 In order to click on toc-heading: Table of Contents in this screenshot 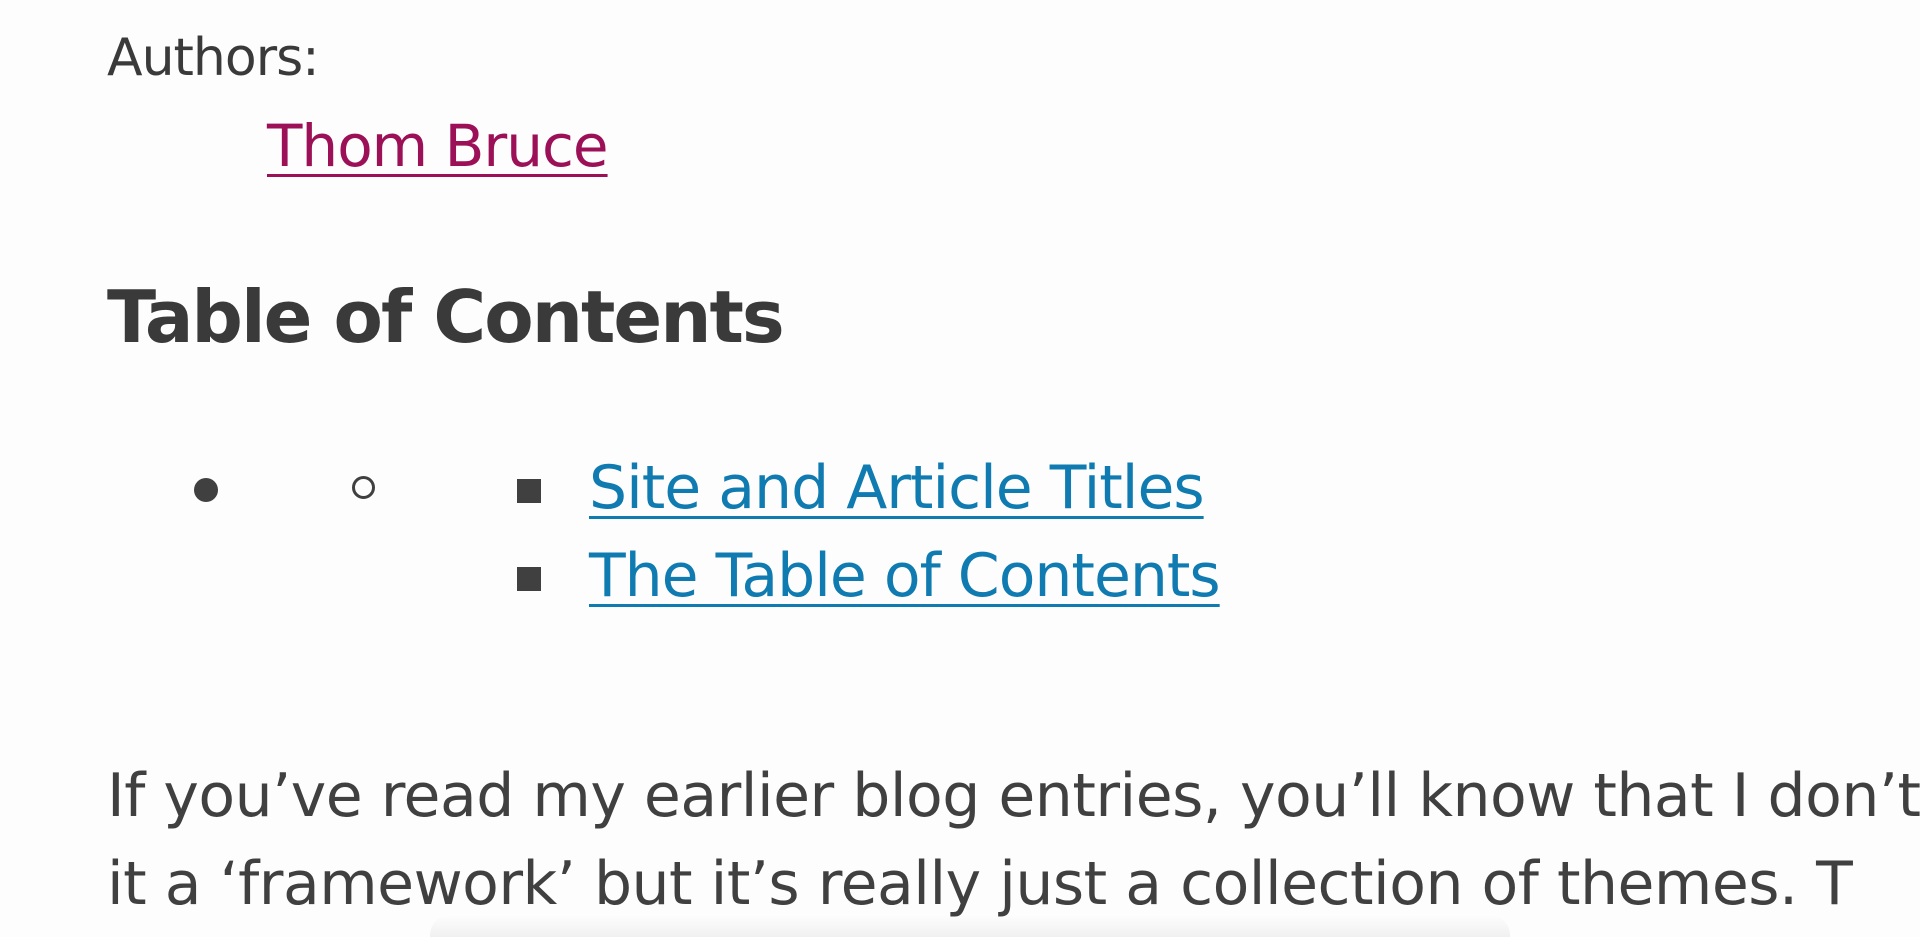, I will do `click(446, 317)`.